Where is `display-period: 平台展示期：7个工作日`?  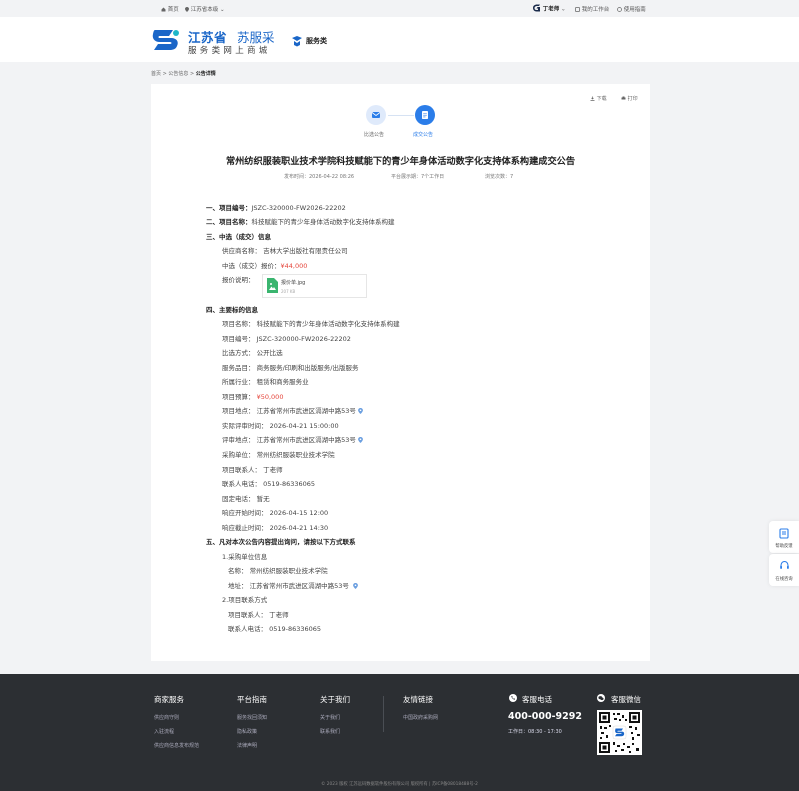
display-period: 平台展示期：7个工作日 is located at coordinates (418, 177).